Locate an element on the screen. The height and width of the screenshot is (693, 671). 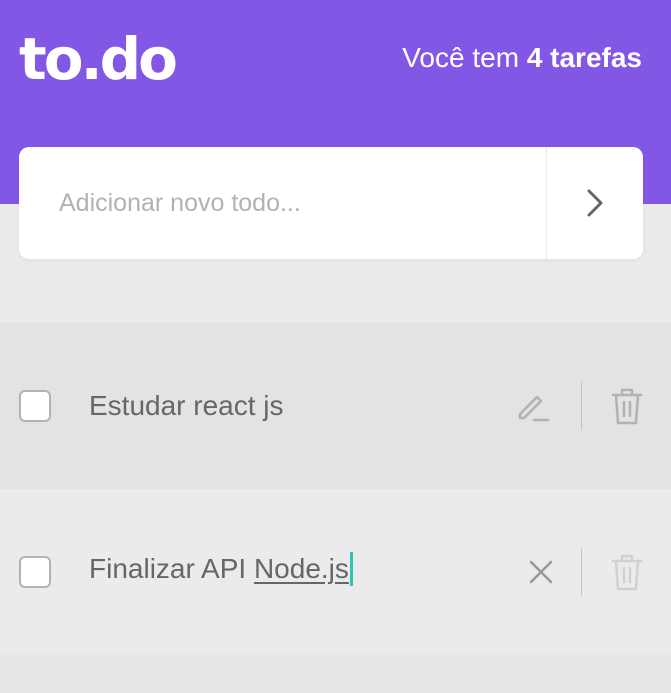
edit-task-button is located at coordinates (532, 406).